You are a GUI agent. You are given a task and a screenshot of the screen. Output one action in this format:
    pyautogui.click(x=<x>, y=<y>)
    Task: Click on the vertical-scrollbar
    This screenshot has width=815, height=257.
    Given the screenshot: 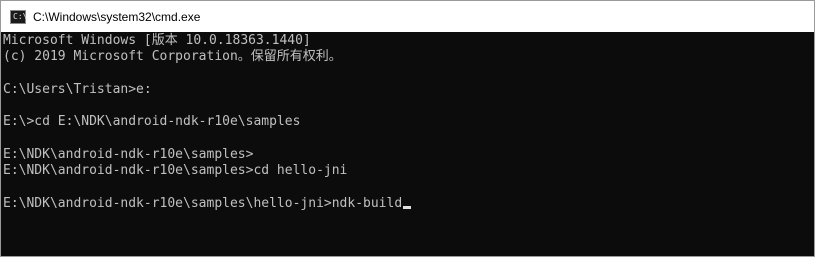 What is the action you would take?
    pyautogui.click(x=805, y=144)
    